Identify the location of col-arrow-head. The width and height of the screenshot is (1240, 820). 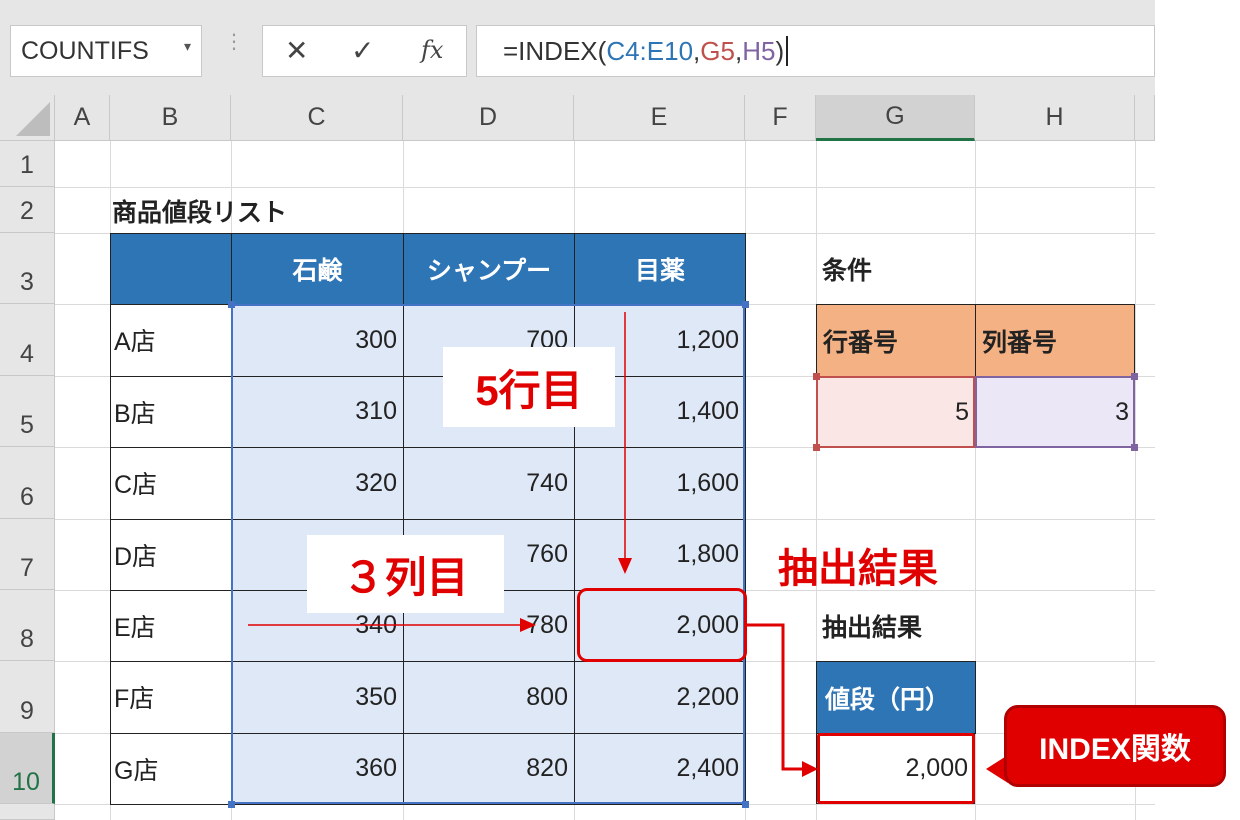
(528, 625).